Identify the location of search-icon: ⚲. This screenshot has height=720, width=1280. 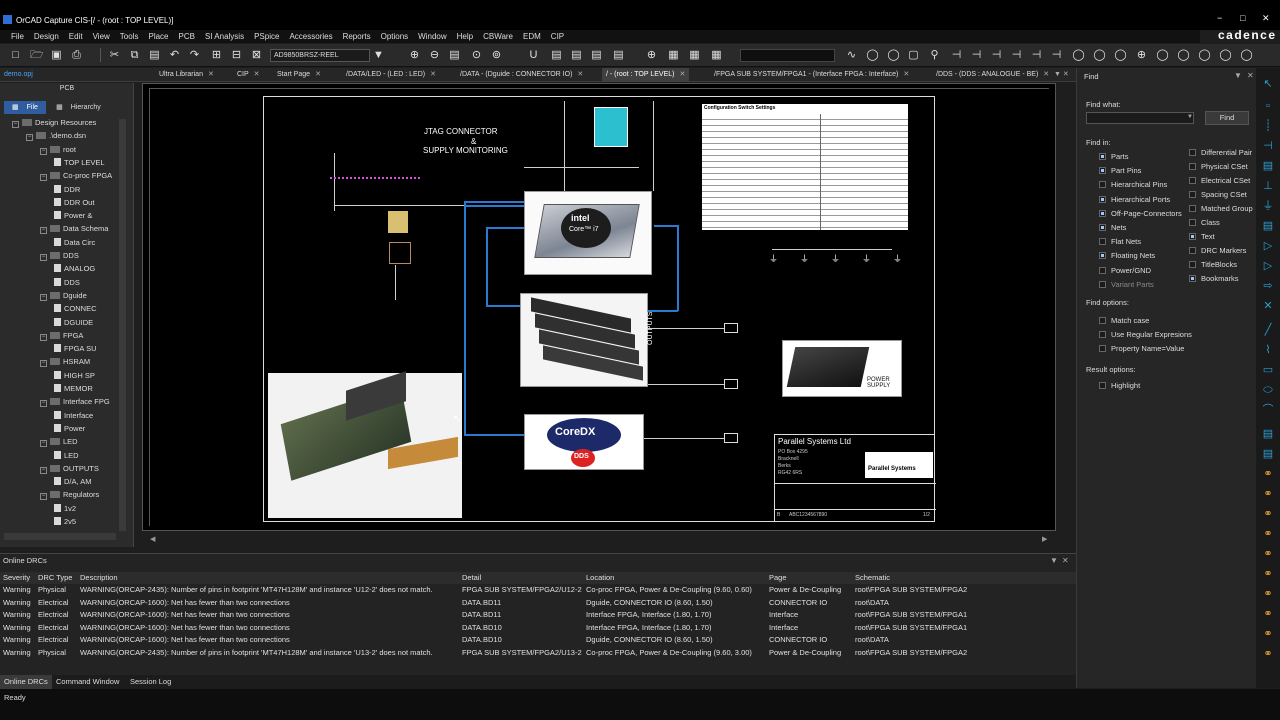
(934, 55).